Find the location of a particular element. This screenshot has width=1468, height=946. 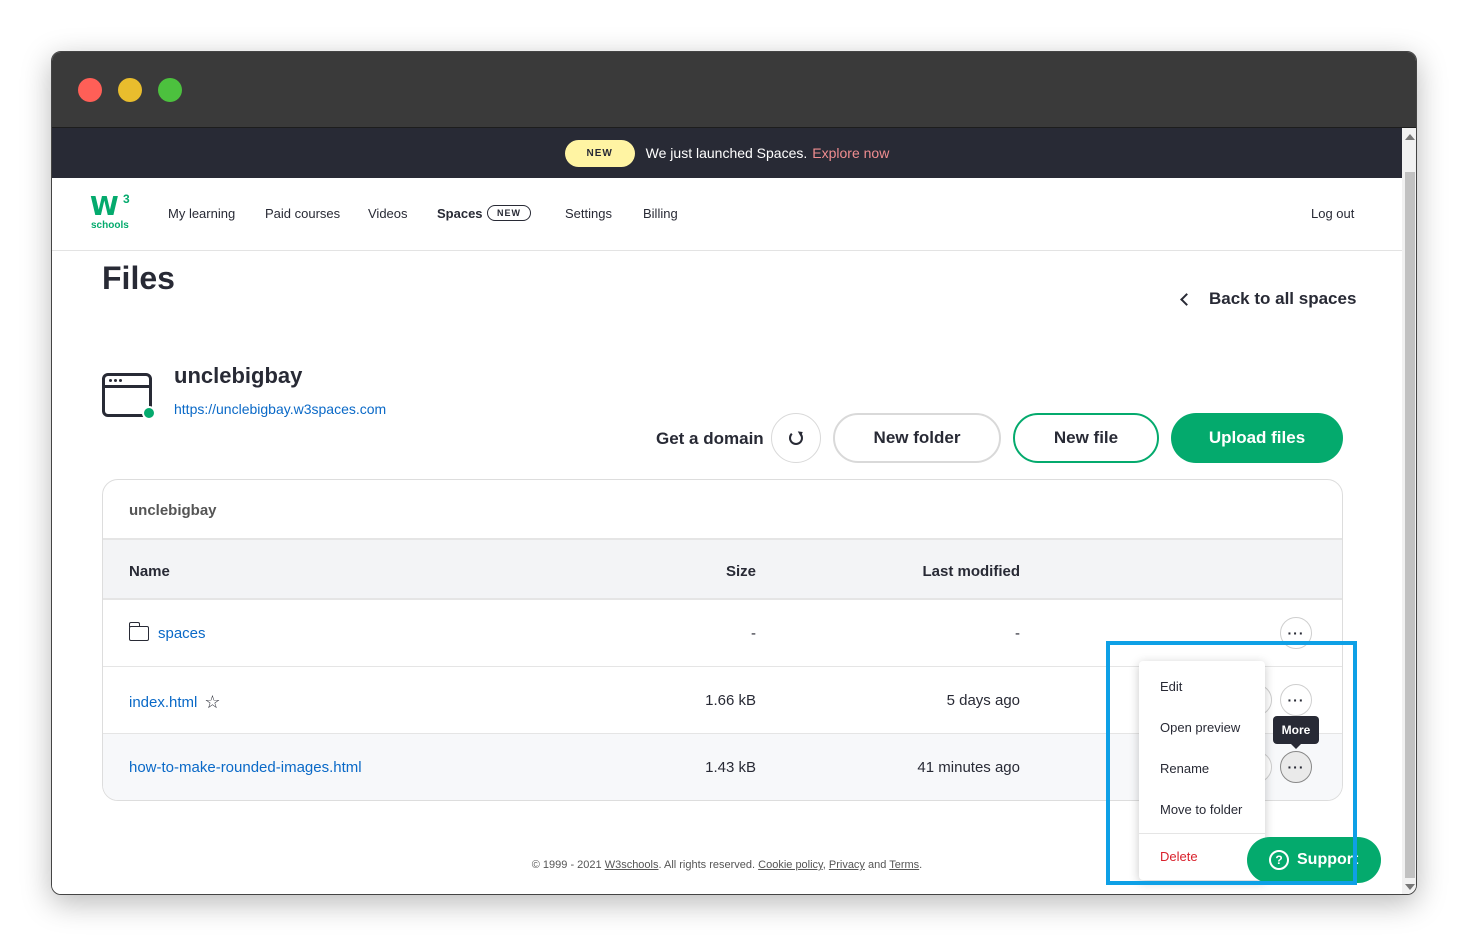

folder-breadcrumb: unclebigbay is located at coordinates (722, 510).